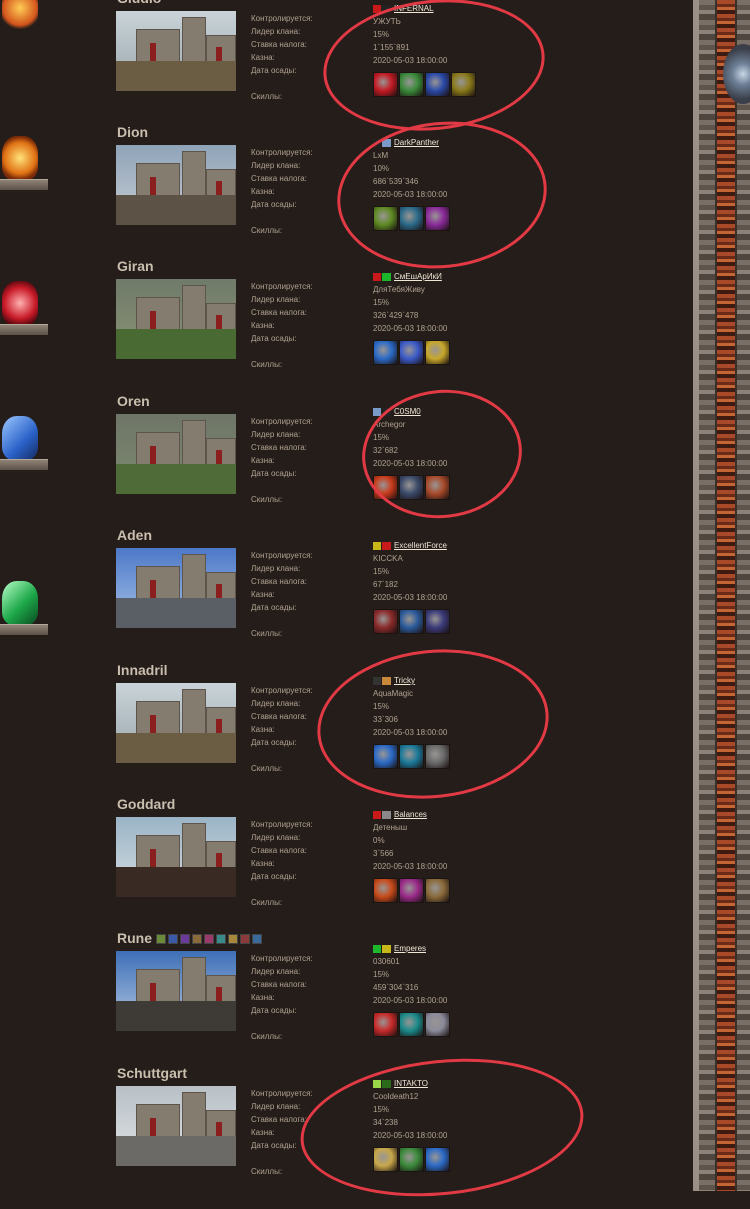 The height and width of the screenshot is (1209, 750). Describe the element at coordinates (389, 424) in the screenshot. I see `clan-leader-value: Archegor` at that location.